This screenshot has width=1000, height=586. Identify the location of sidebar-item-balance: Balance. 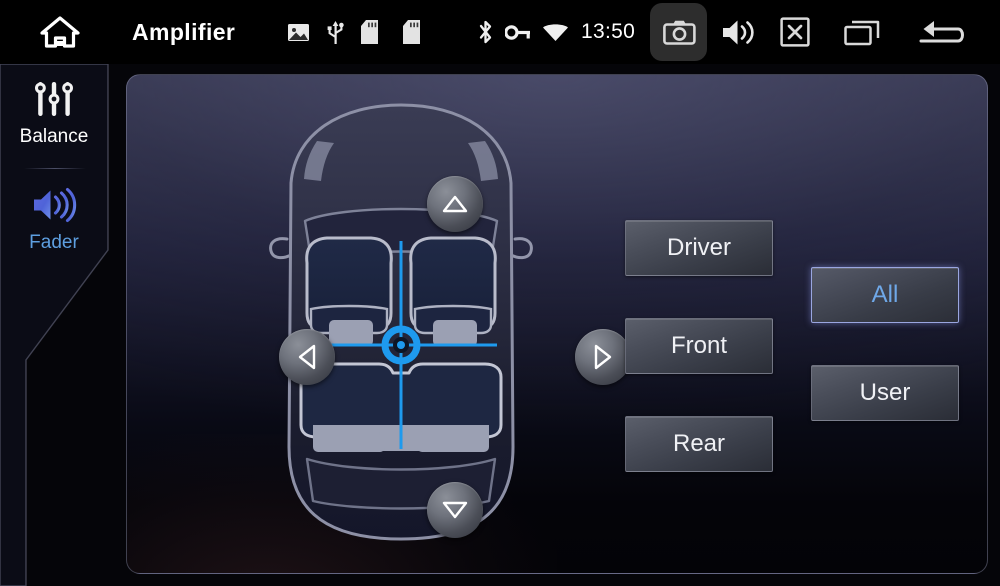
(54, 112).